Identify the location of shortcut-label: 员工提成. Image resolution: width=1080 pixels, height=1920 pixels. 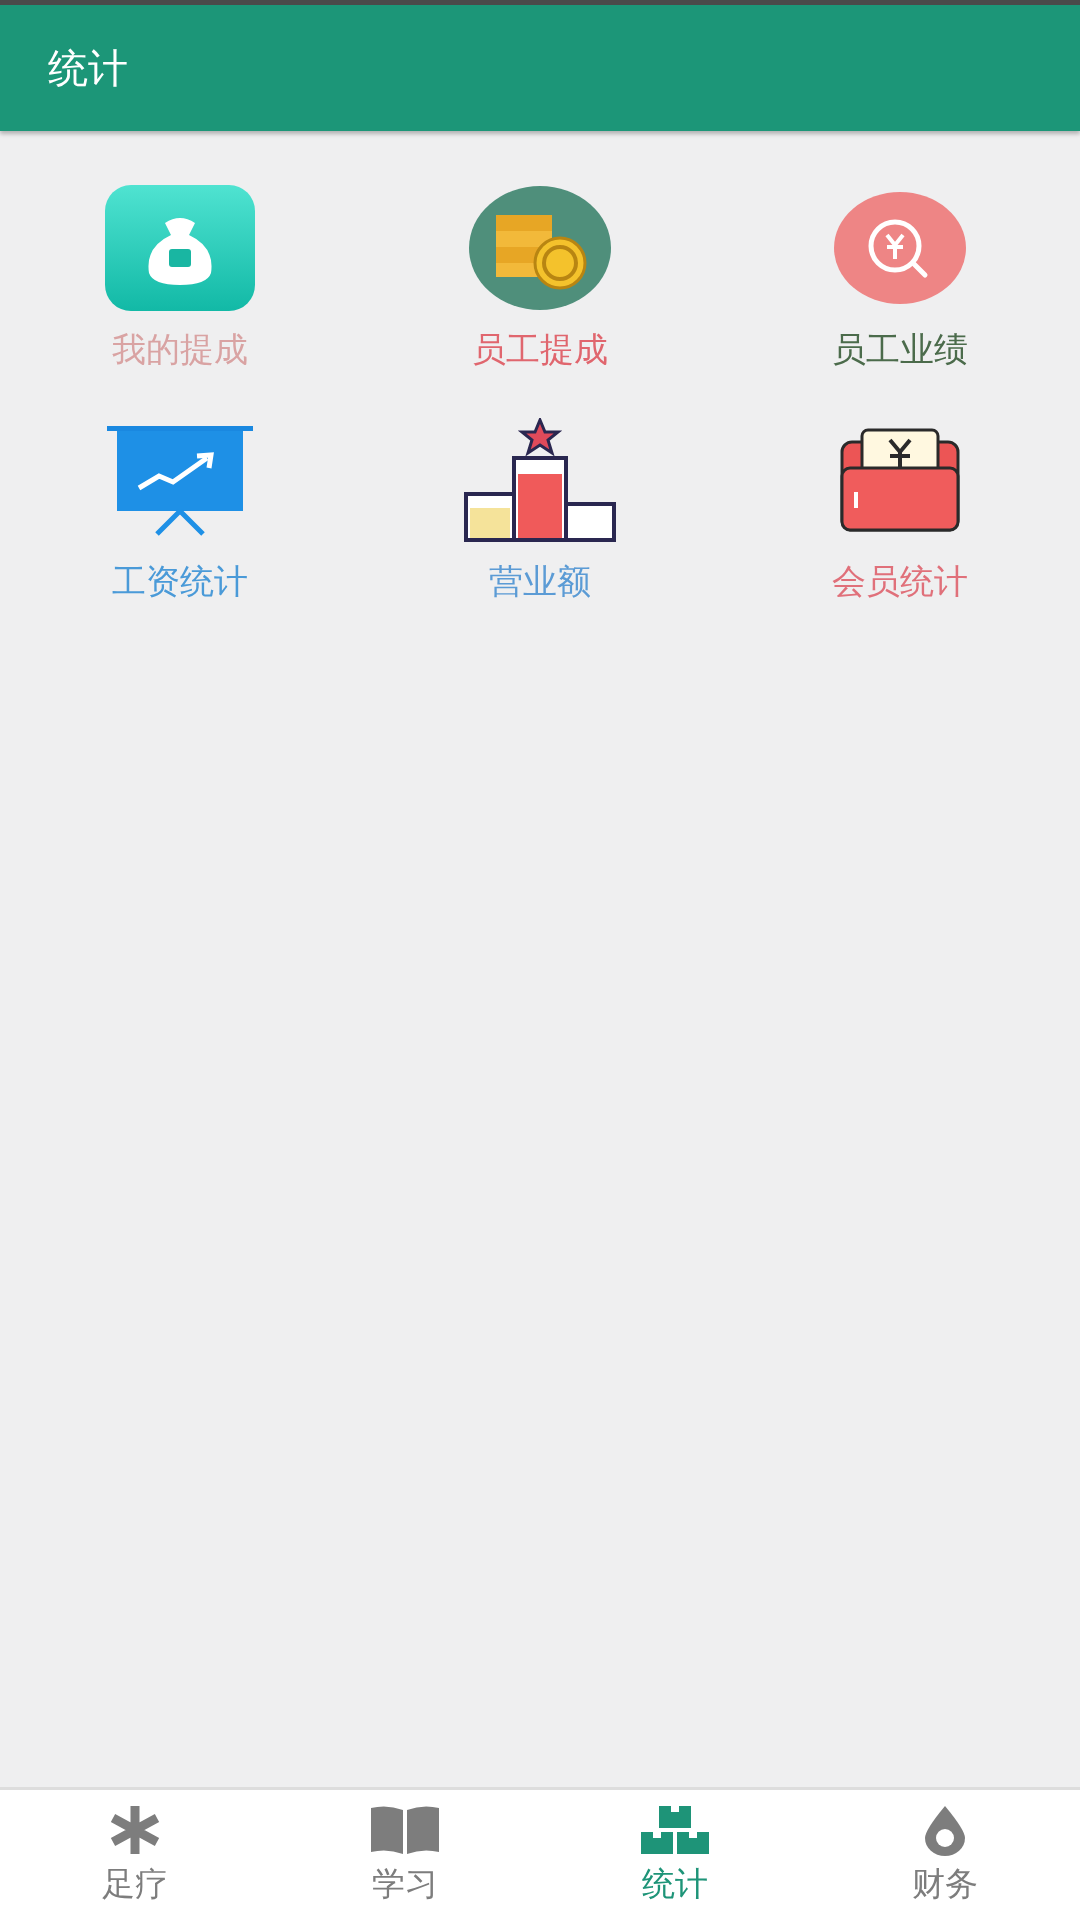
(540, 350).